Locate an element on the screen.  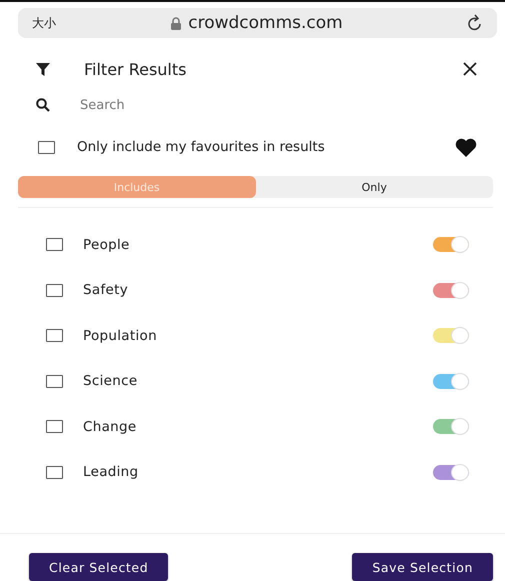
category-label: Science is located at coordinates (110, 381).